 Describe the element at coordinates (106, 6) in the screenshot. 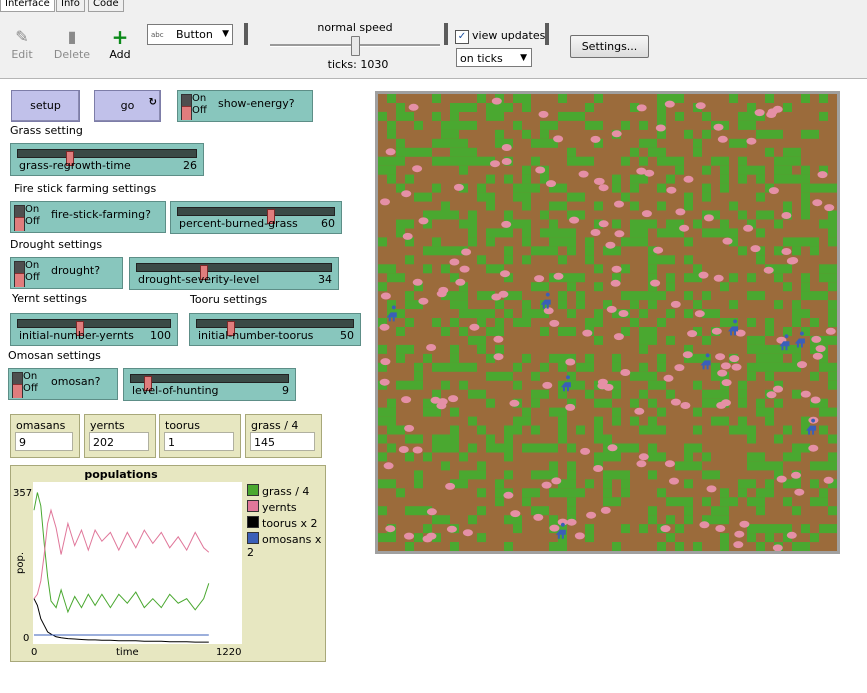

I see `tab-code: Code` at that location.